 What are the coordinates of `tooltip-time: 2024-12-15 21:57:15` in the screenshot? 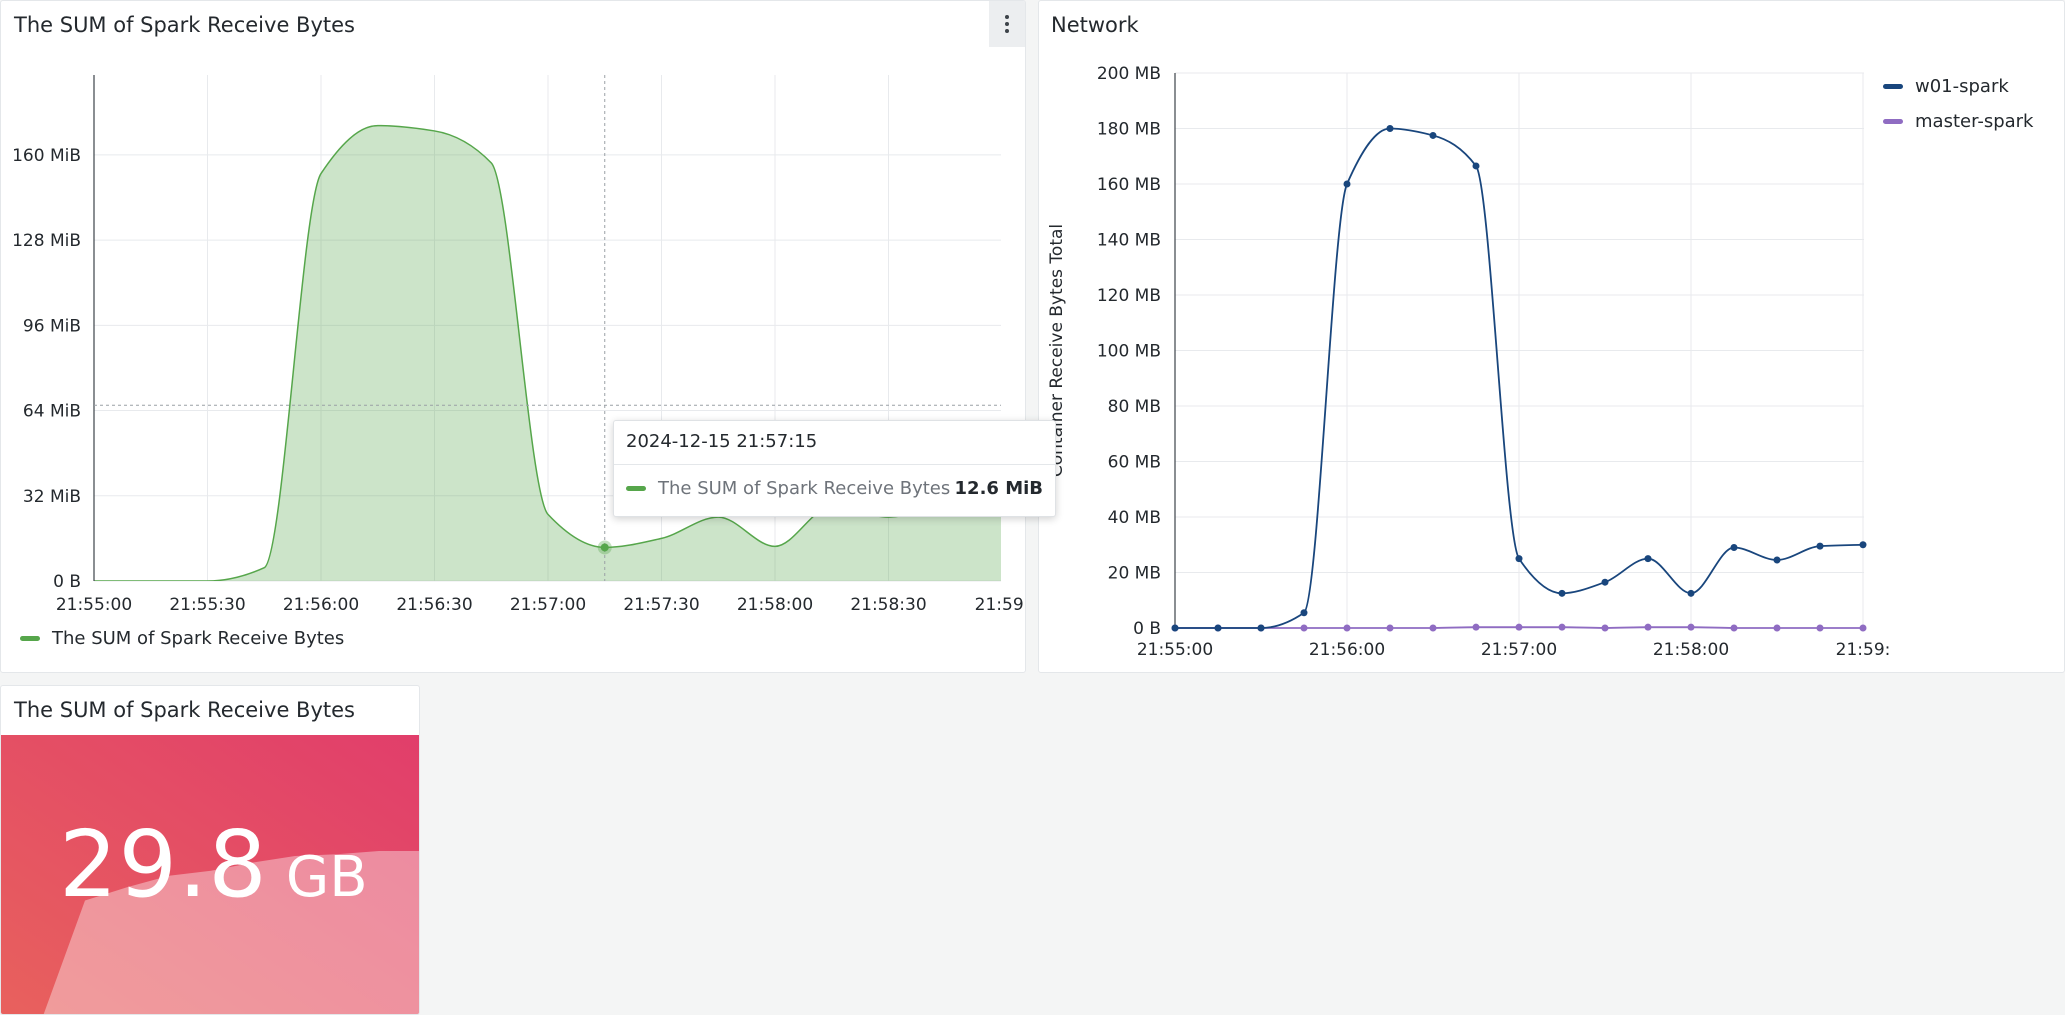 It's located at (722, 441).